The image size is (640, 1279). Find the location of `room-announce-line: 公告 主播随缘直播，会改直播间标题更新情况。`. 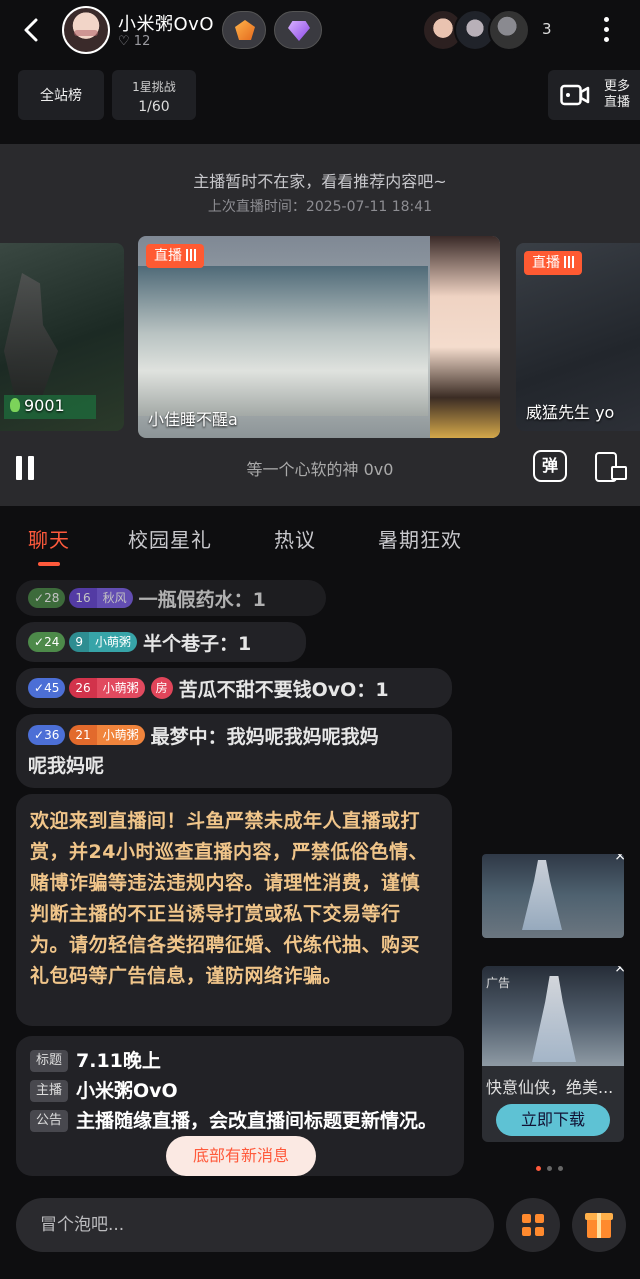

room-announce-line: 公告 主播随缘直播，会改直播间标题更新情况。 is located at coordinates (240, 1121).